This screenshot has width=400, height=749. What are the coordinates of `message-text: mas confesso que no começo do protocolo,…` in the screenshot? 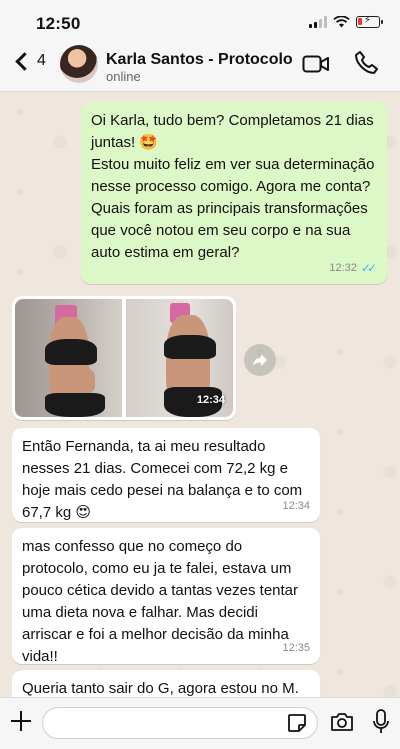 It's located at (160, 601).